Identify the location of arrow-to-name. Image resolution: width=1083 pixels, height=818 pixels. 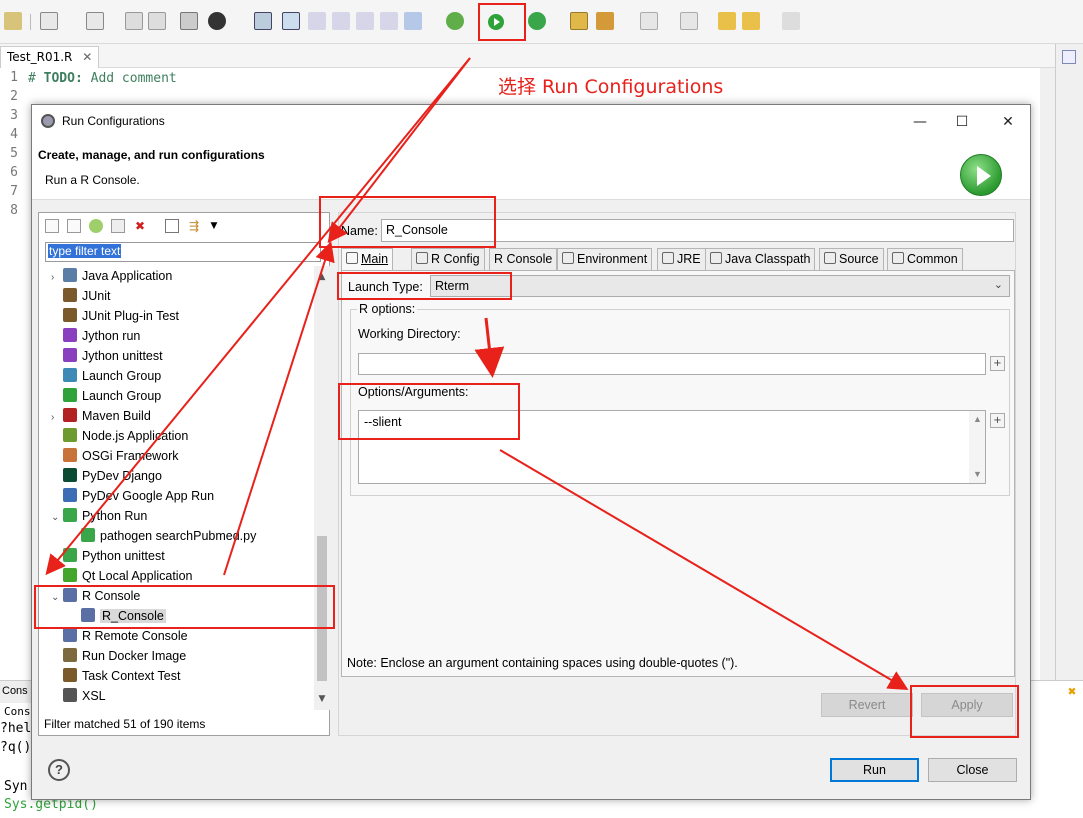
(399, 150).